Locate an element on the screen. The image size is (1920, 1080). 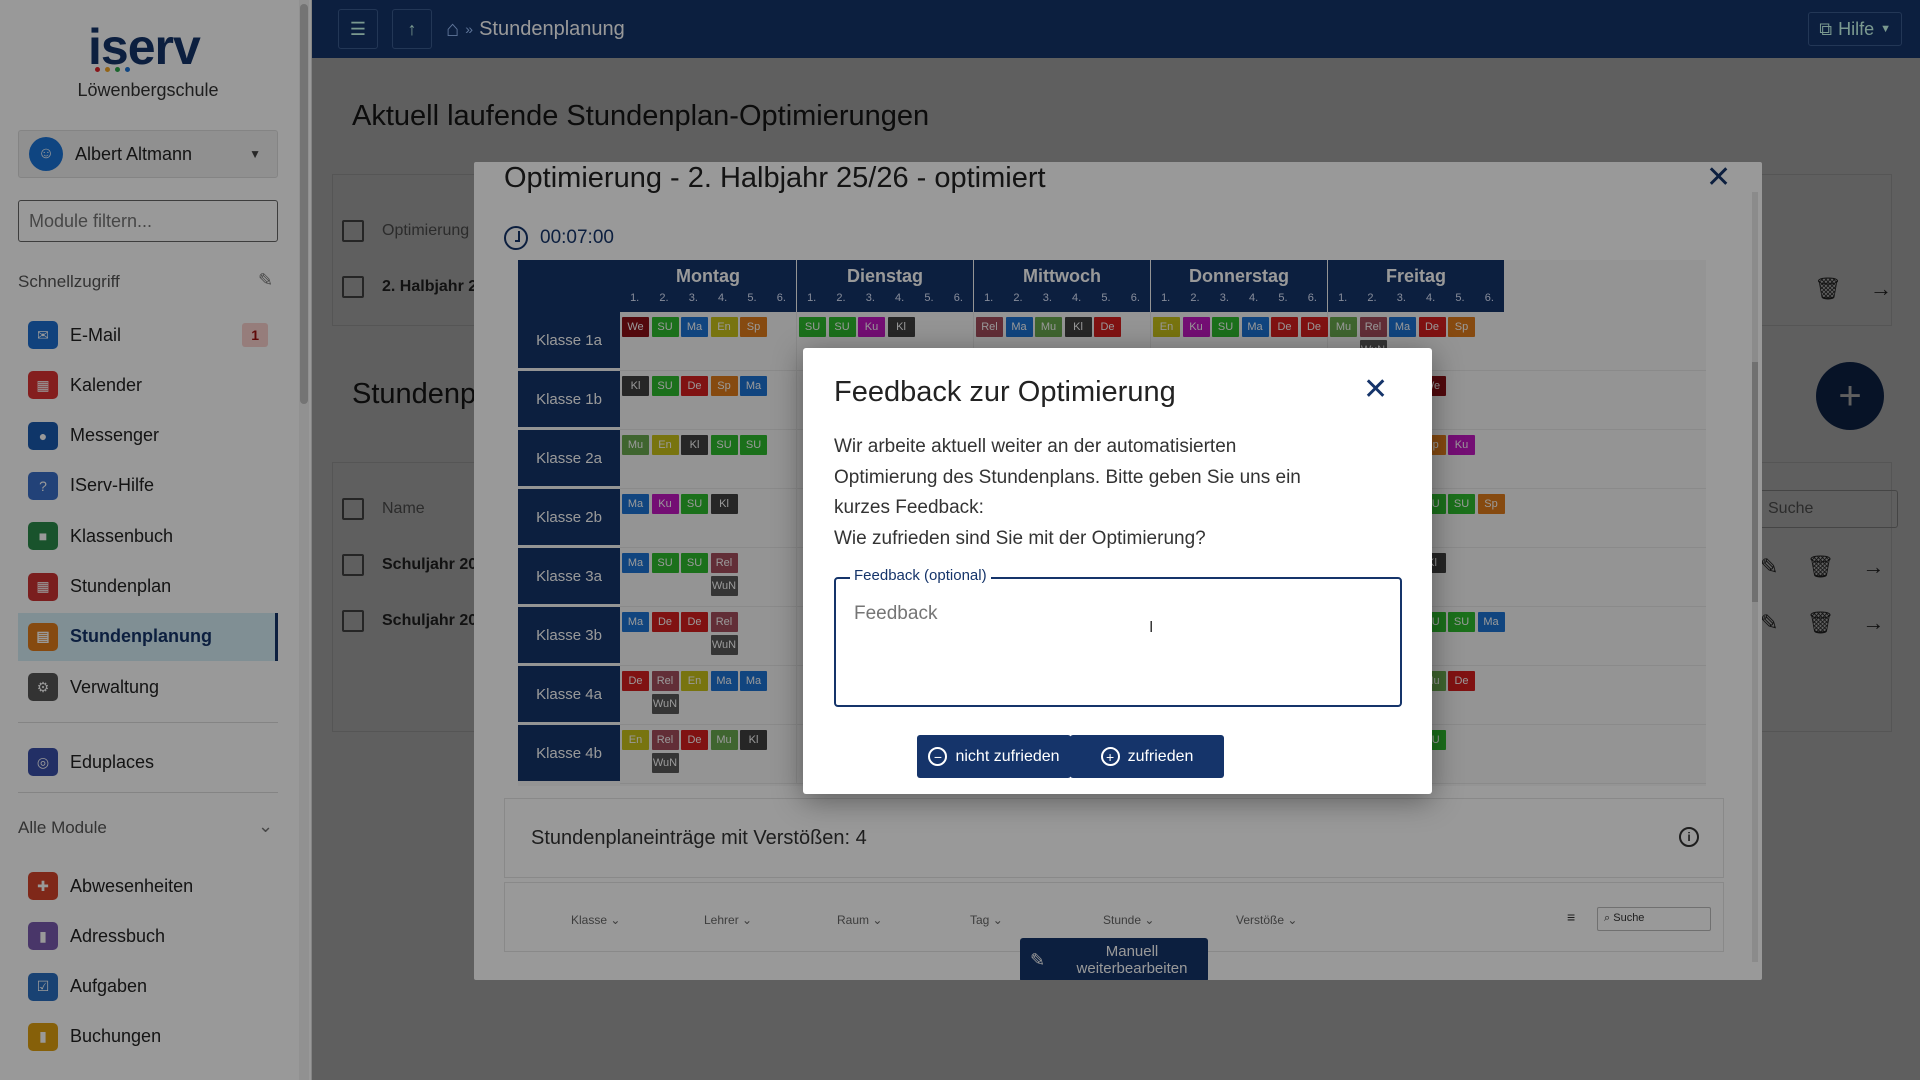
satisfied-button: + zufrieden is located at coordinates (1147, 756).